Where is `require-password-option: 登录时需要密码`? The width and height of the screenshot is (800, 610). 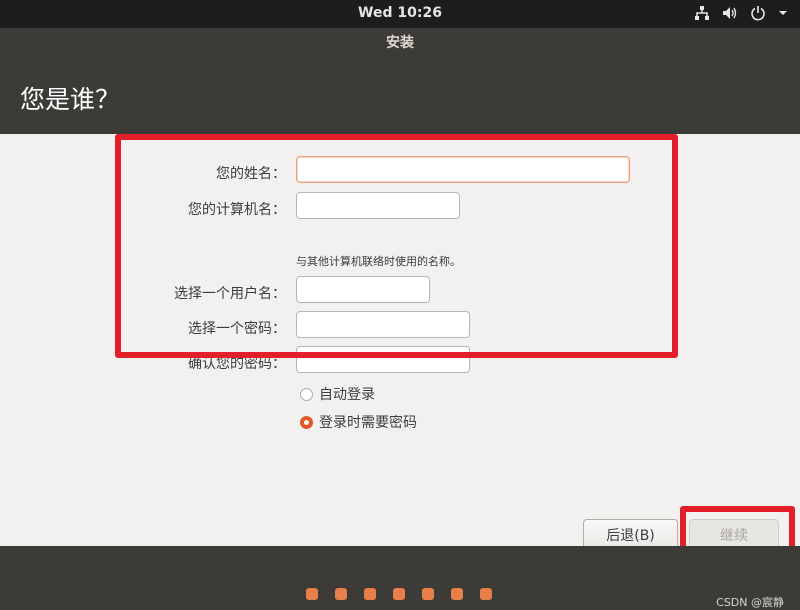 require-password-option: 登录时需要密码 is located at coordinates (358, 422).